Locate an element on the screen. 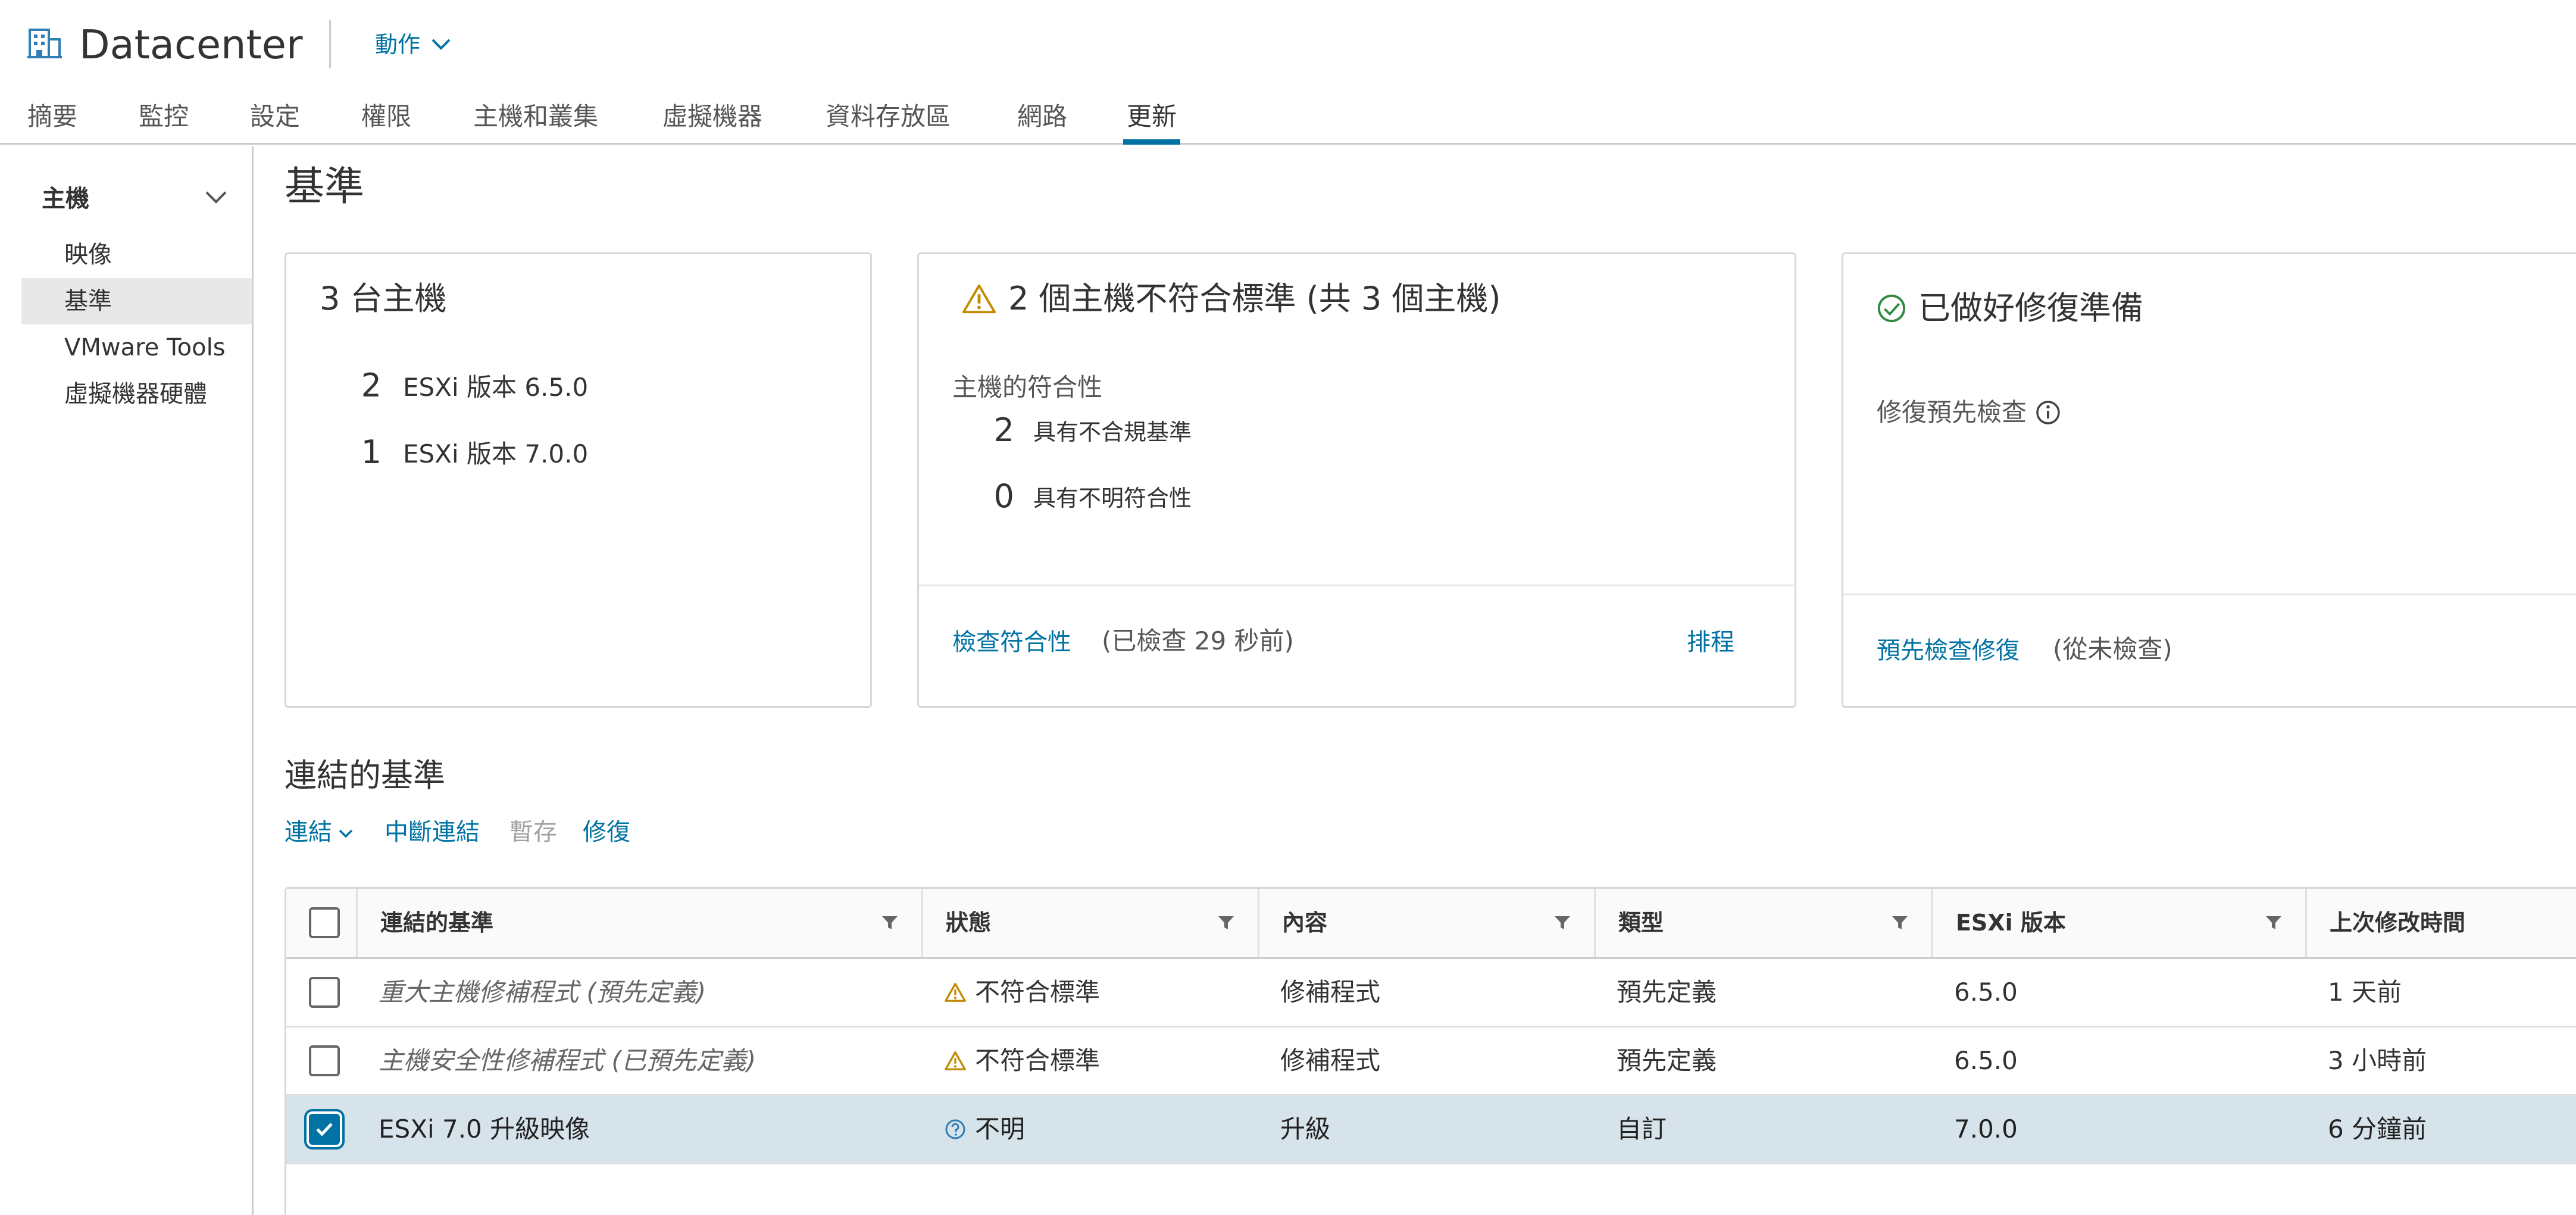 The height and width of the screenshot is (1215, 2576). tab-summary: 摘要 is located at coordinates (52, 116).